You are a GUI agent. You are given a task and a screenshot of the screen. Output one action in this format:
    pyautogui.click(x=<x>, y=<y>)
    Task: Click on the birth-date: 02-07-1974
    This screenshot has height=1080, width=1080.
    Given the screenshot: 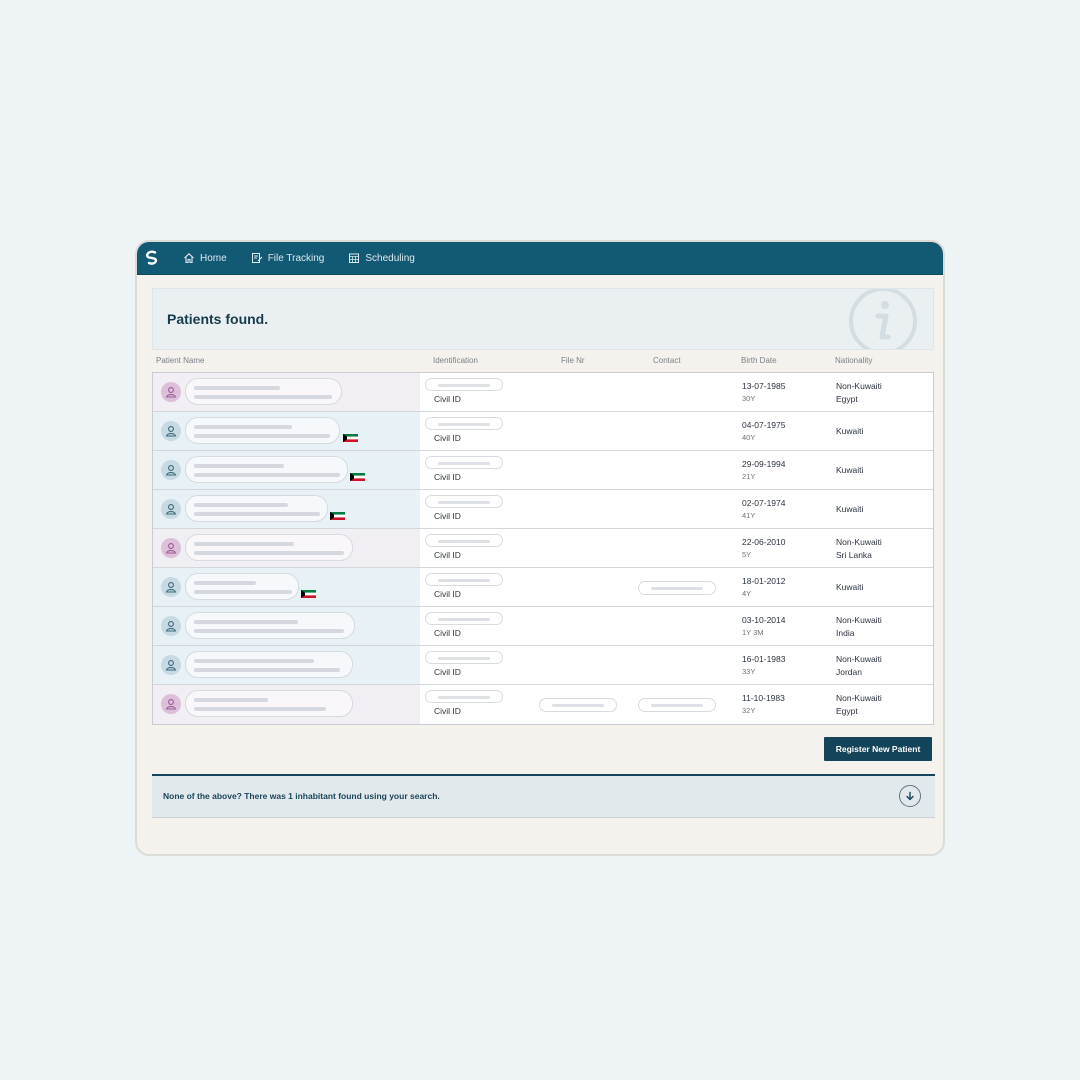 What is the action you would take?
    pyautogui.click(x=764, y=503)
    